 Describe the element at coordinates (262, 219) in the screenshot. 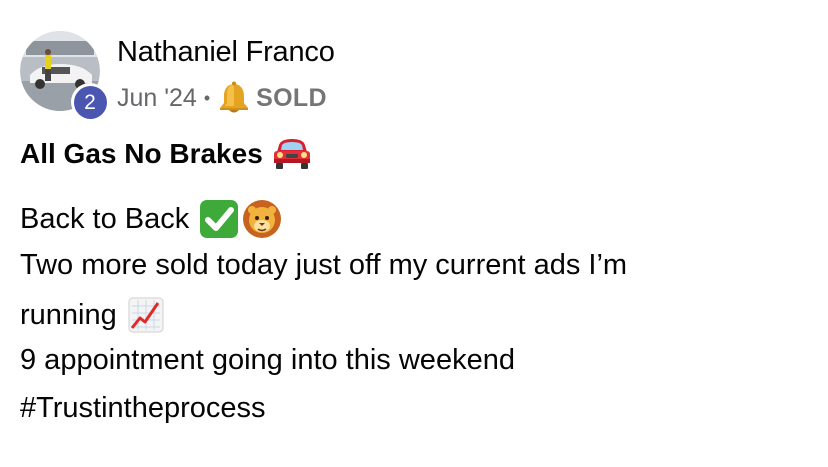

I see `lion-emoji-icon` at that location.